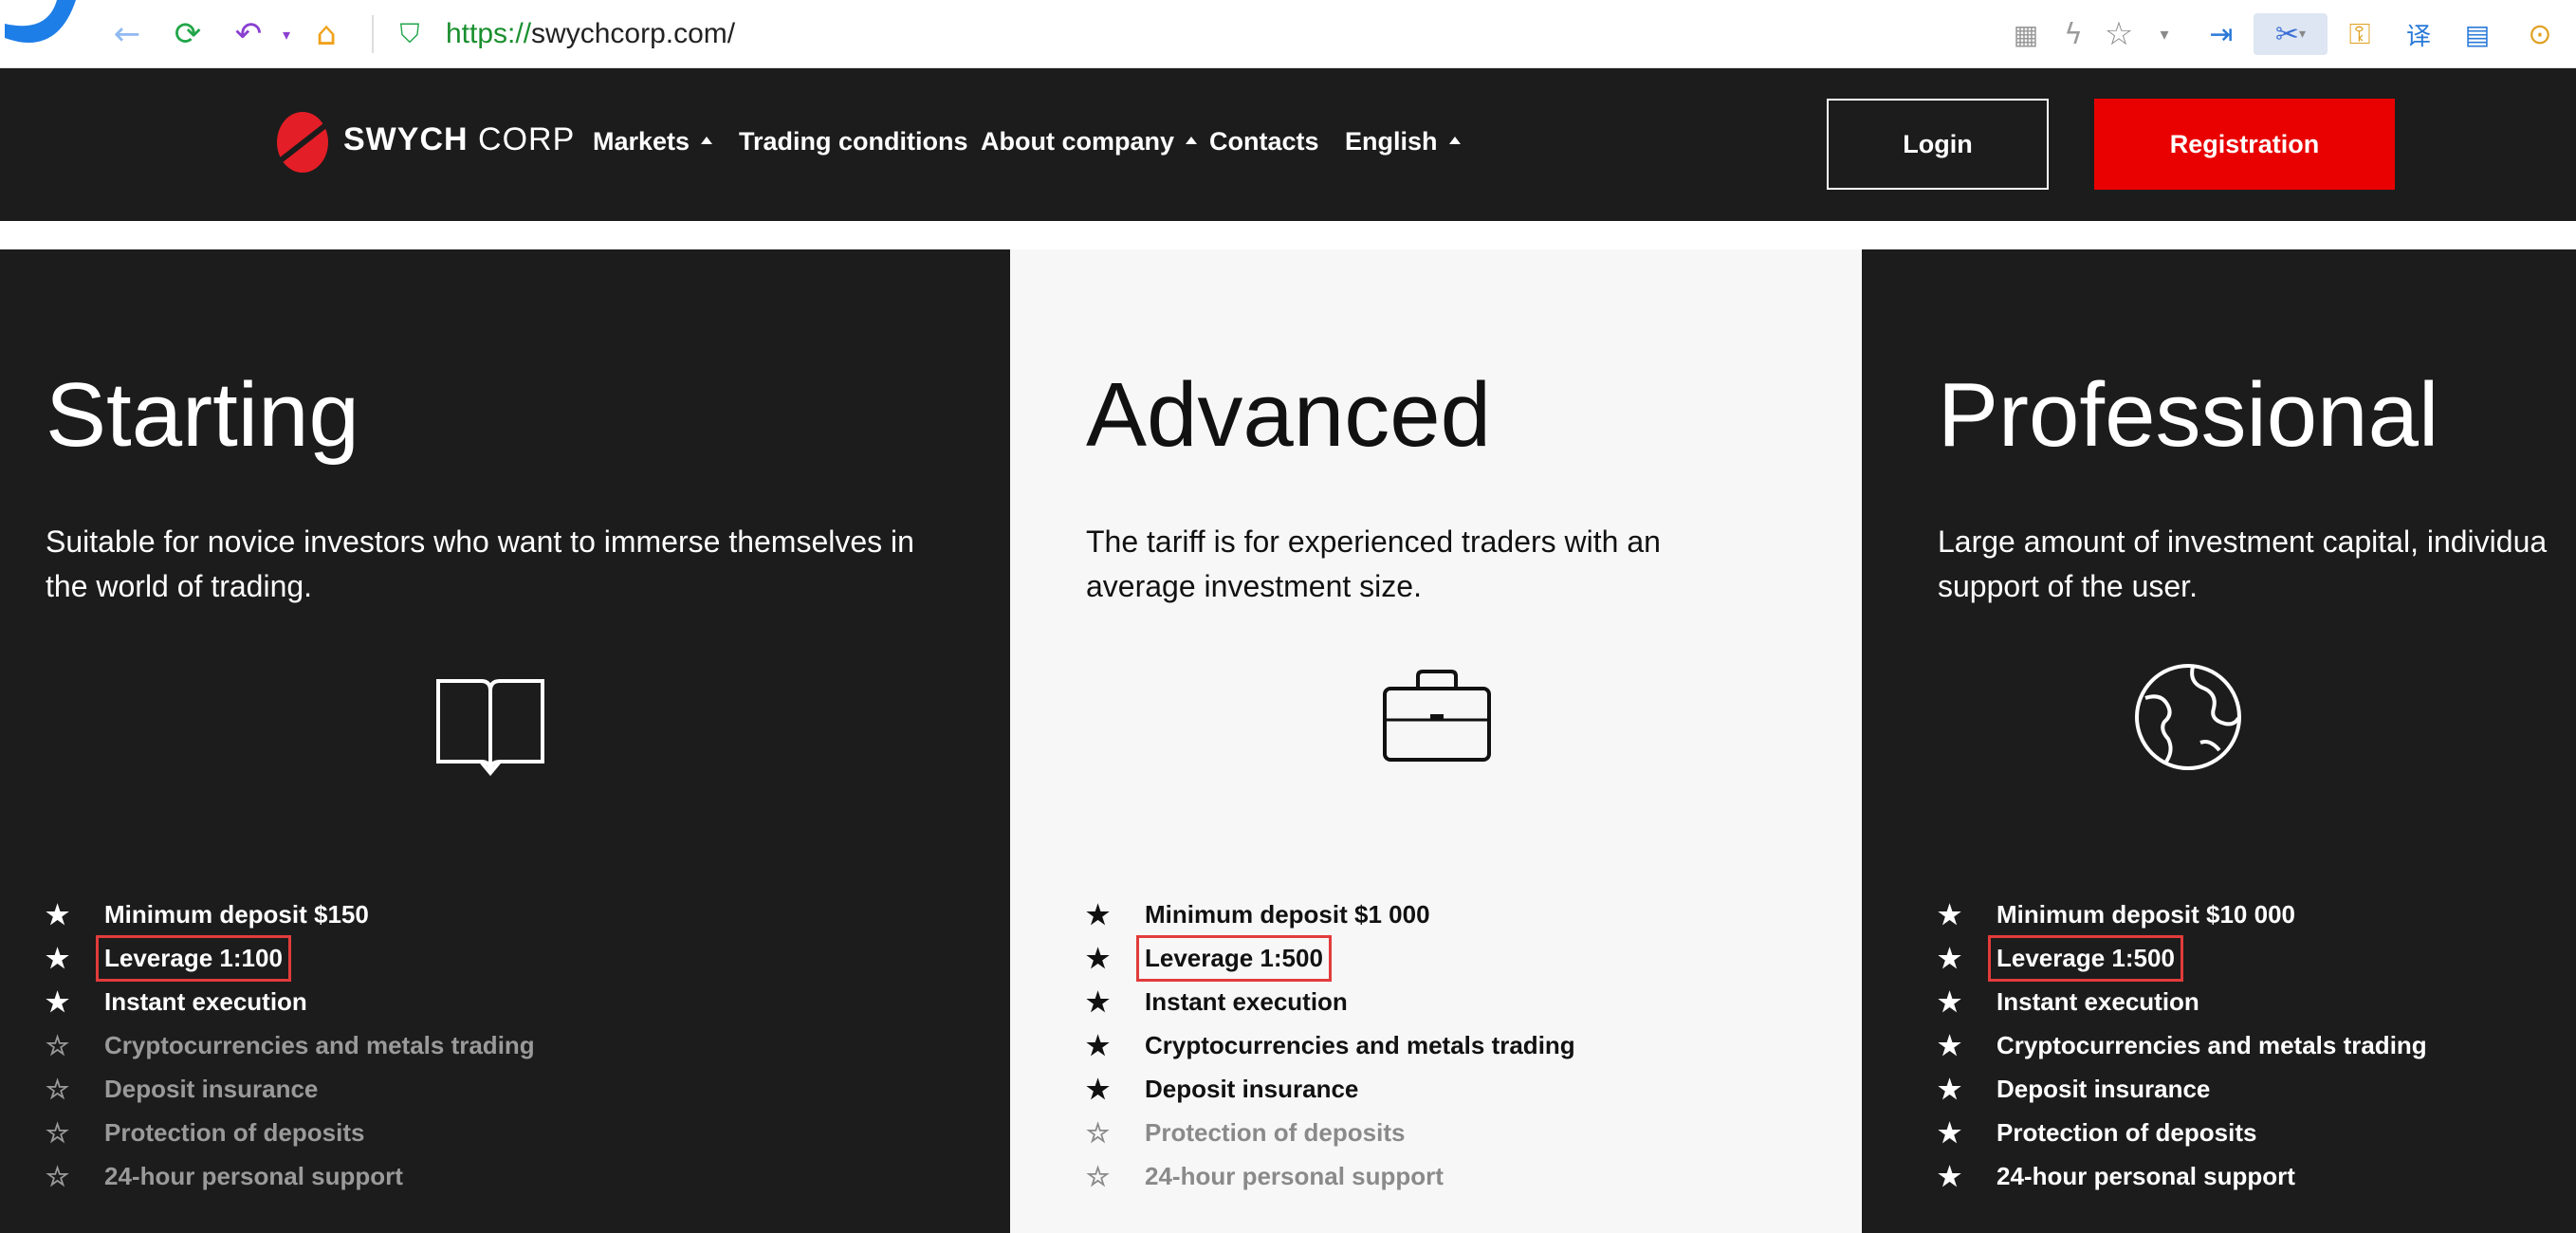 Image resolution: width=2576 pixels, height=1233 pixels. What do you see at coordinates (182, 1089) in the screenshot?
I see `list-item: ☆ Deposit insurance` at bounding box center [182, 1089].